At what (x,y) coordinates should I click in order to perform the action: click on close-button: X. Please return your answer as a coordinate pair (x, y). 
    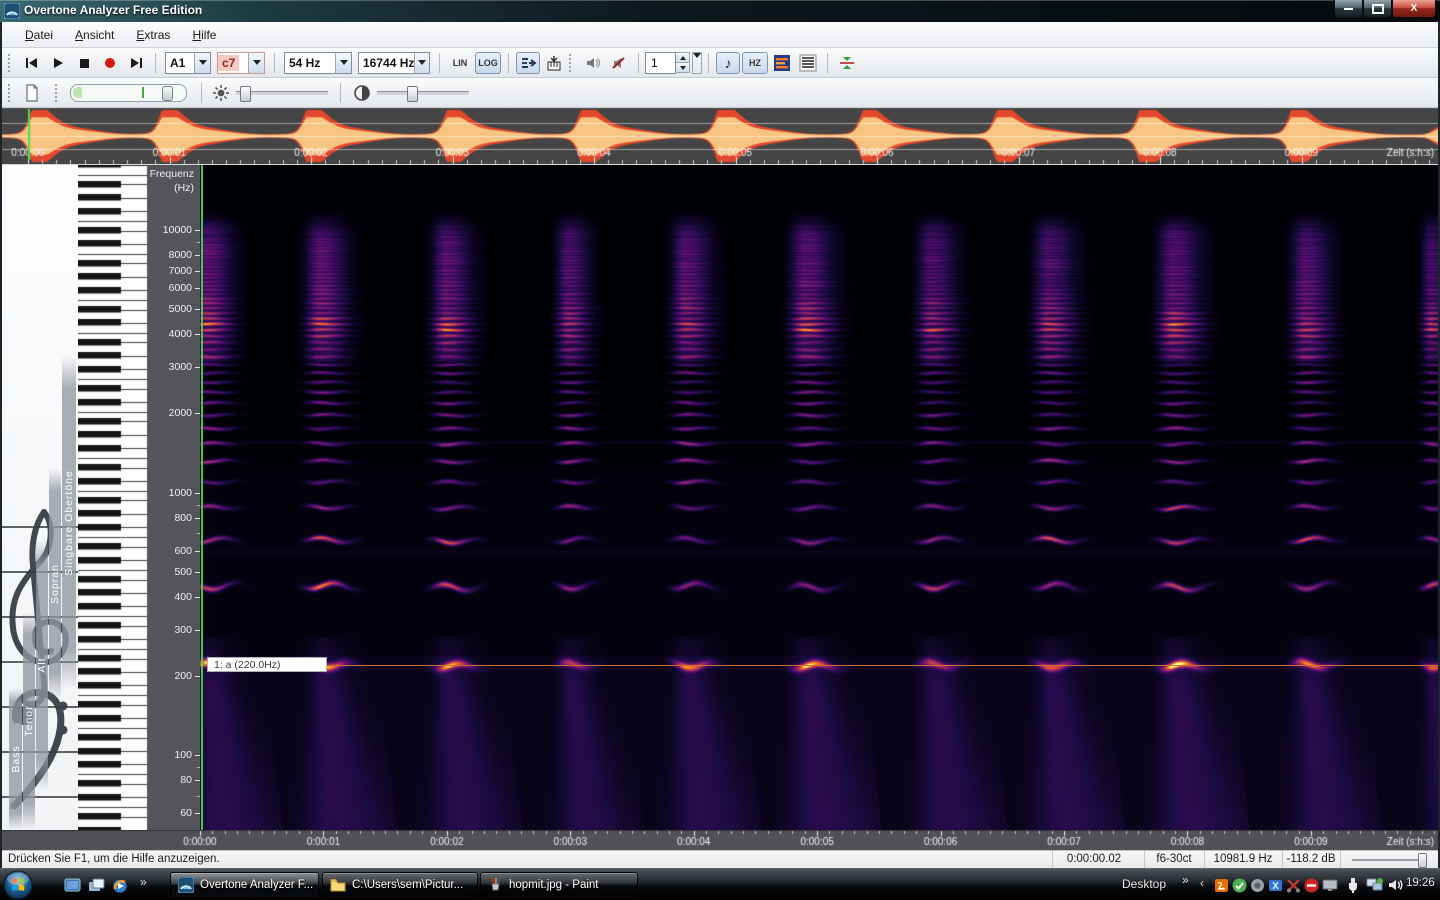
    Looking at the image, I should click on (1414, 9).